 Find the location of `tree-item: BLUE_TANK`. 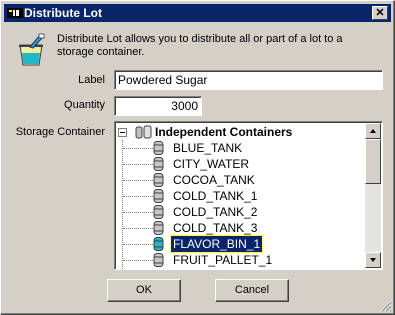

tree-item: BLUE_TANK is located at coordinates (240, 148).